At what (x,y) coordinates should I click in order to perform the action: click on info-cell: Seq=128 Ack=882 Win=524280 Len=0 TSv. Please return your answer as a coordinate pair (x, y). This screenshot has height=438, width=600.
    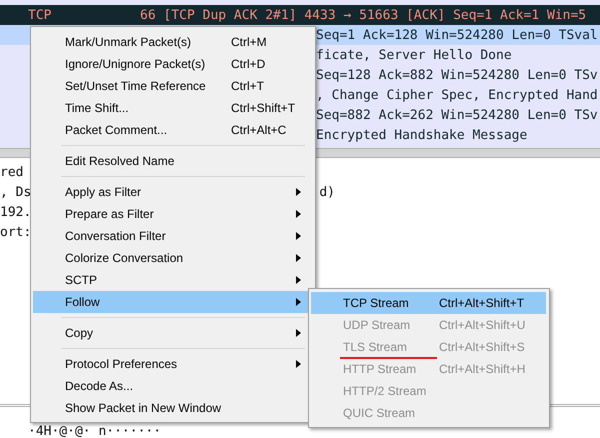
    Looking at the image, I should click on (457, 75).